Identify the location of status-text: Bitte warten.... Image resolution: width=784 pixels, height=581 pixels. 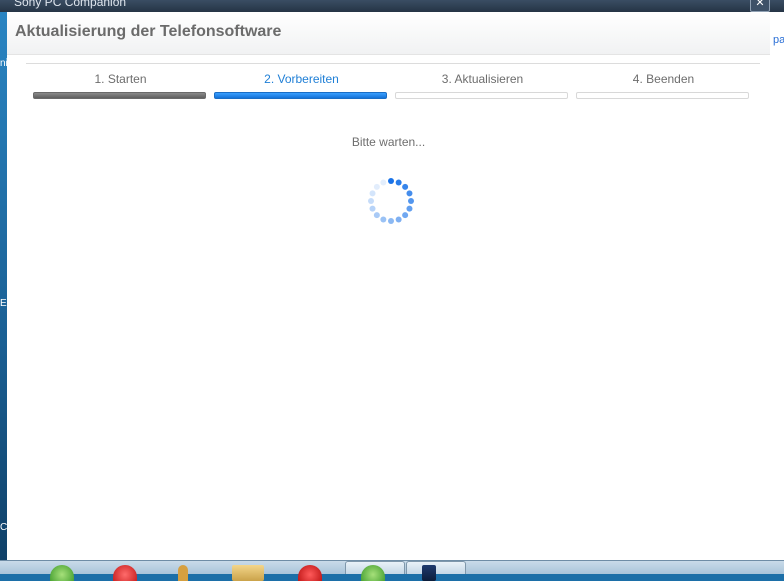
(388, 142).